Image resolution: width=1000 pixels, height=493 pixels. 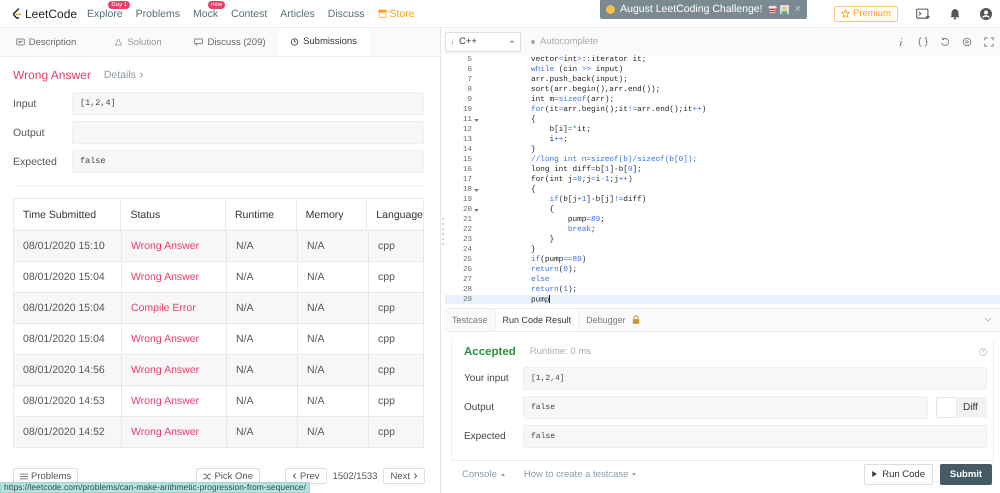 What do you see at coordinates (323, 42) in the screenshot?
I see `panel-tab: Submissions` at bounding box center [323, 42].